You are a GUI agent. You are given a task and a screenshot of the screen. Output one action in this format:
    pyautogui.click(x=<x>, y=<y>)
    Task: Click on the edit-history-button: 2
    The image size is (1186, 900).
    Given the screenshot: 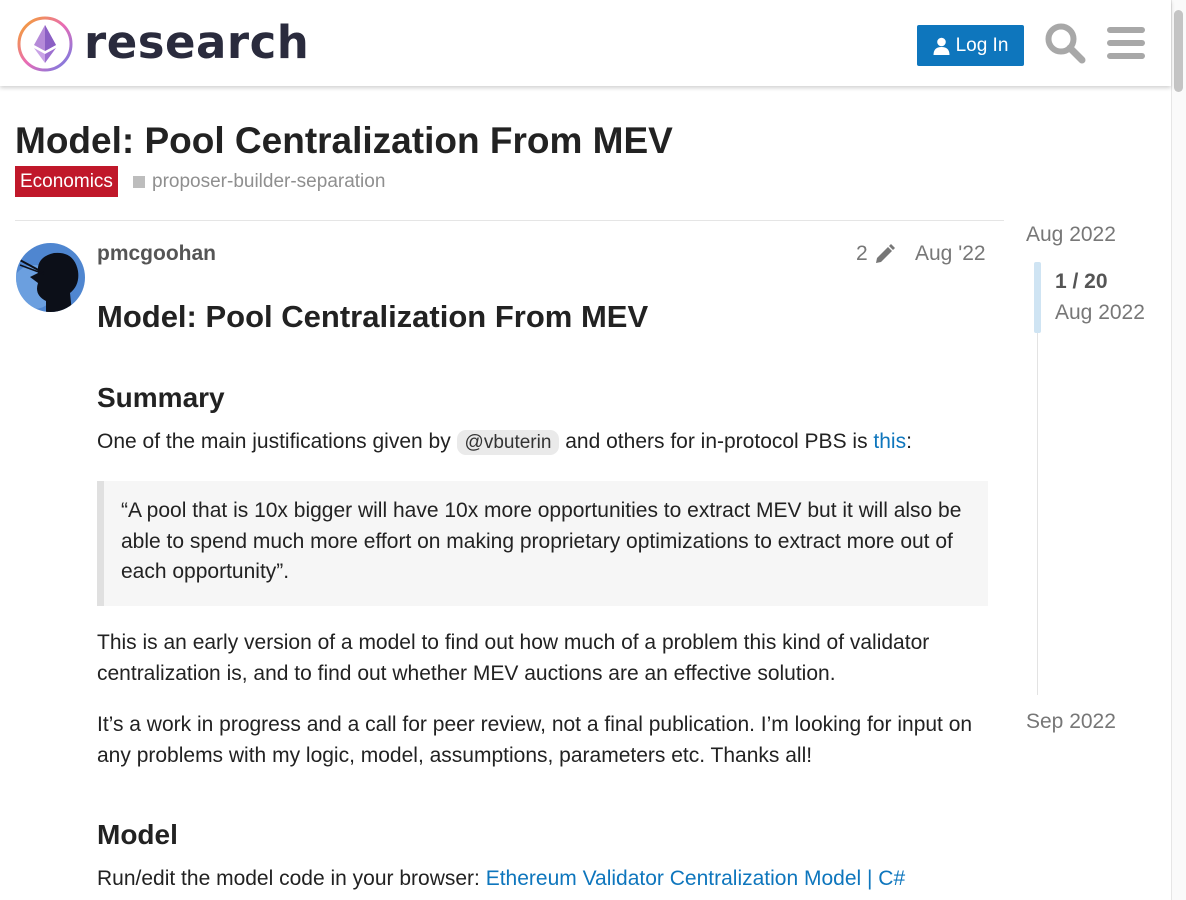 What is the action you would take?
    pyautogui.click(x=876, y=254)
    